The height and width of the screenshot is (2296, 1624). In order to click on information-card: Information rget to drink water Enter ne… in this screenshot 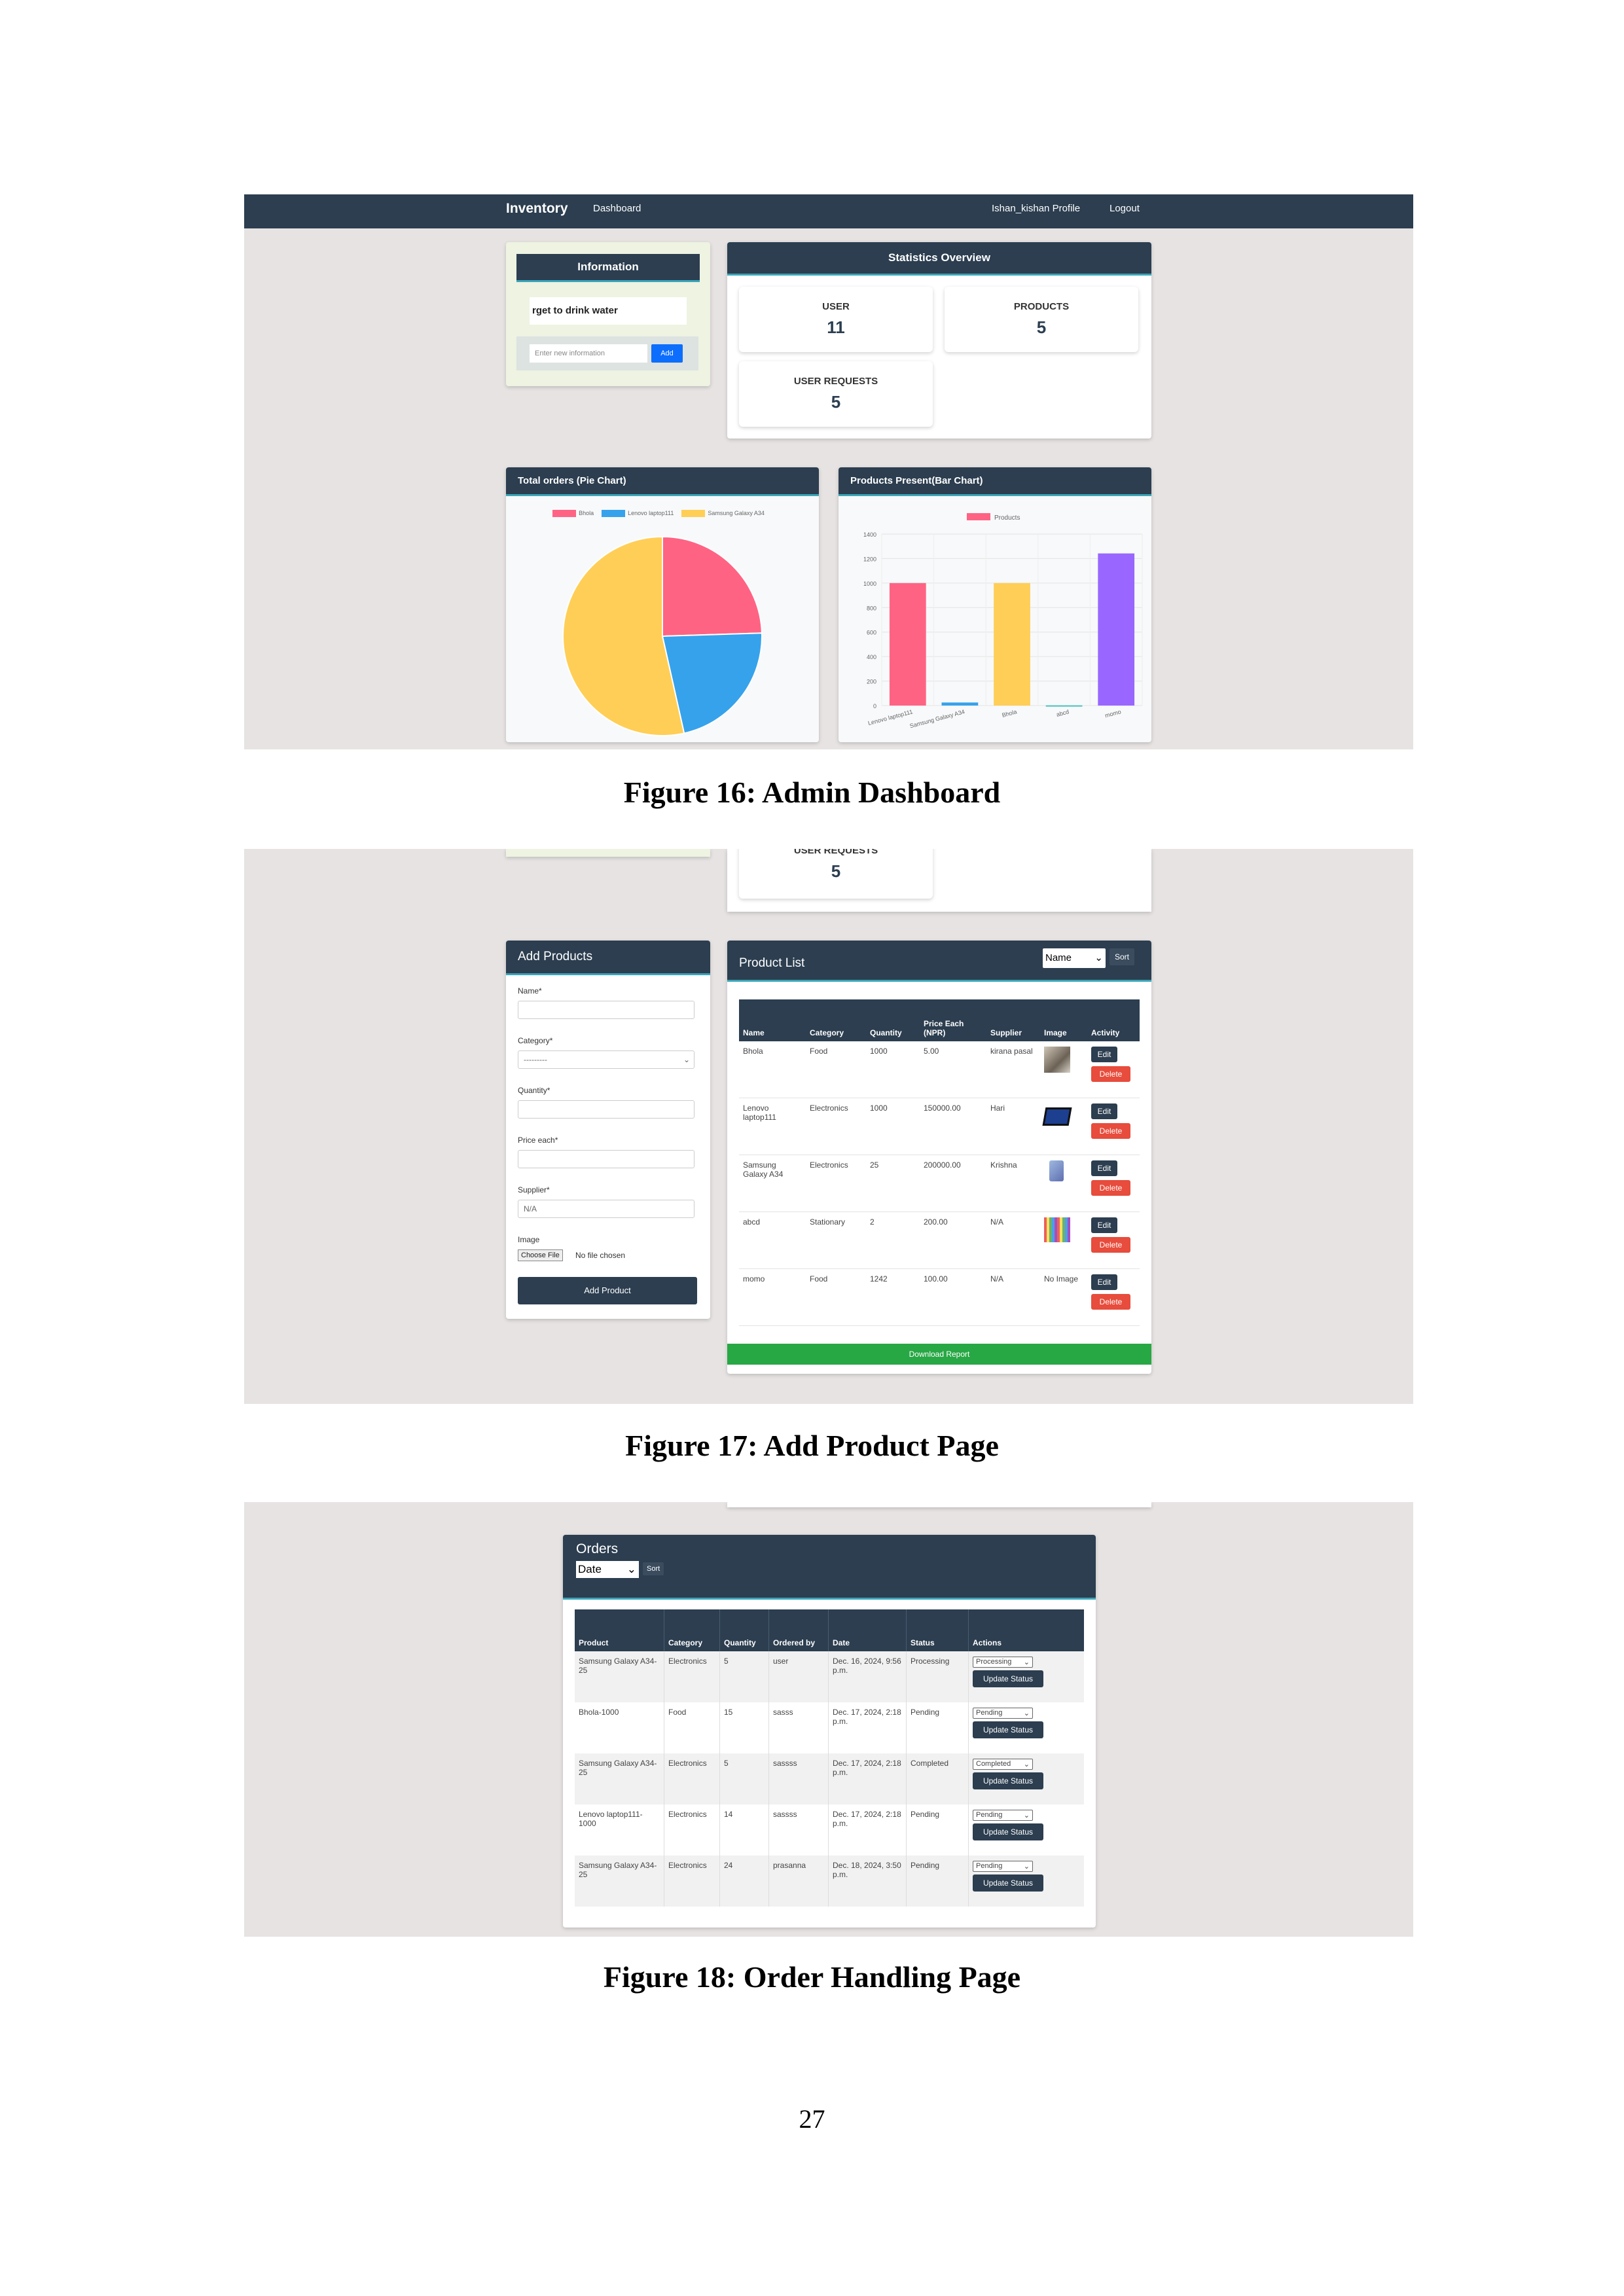, I will do `click(608, 314)`.